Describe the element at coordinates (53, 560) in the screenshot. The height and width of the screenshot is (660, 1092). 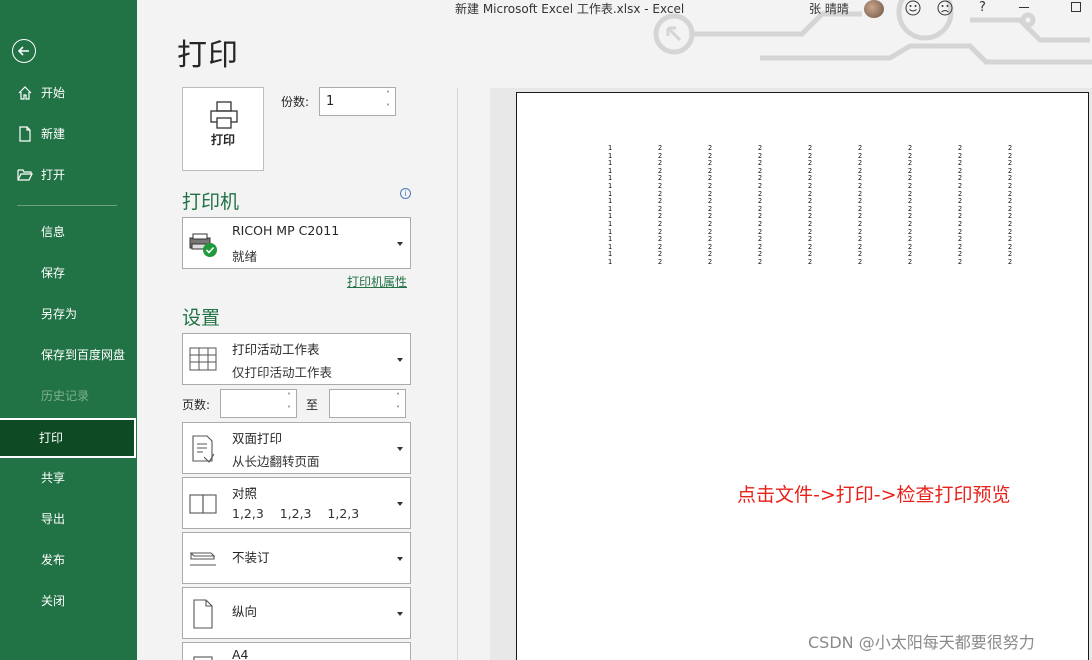
I see `nav-item-label: 发布` at that location.